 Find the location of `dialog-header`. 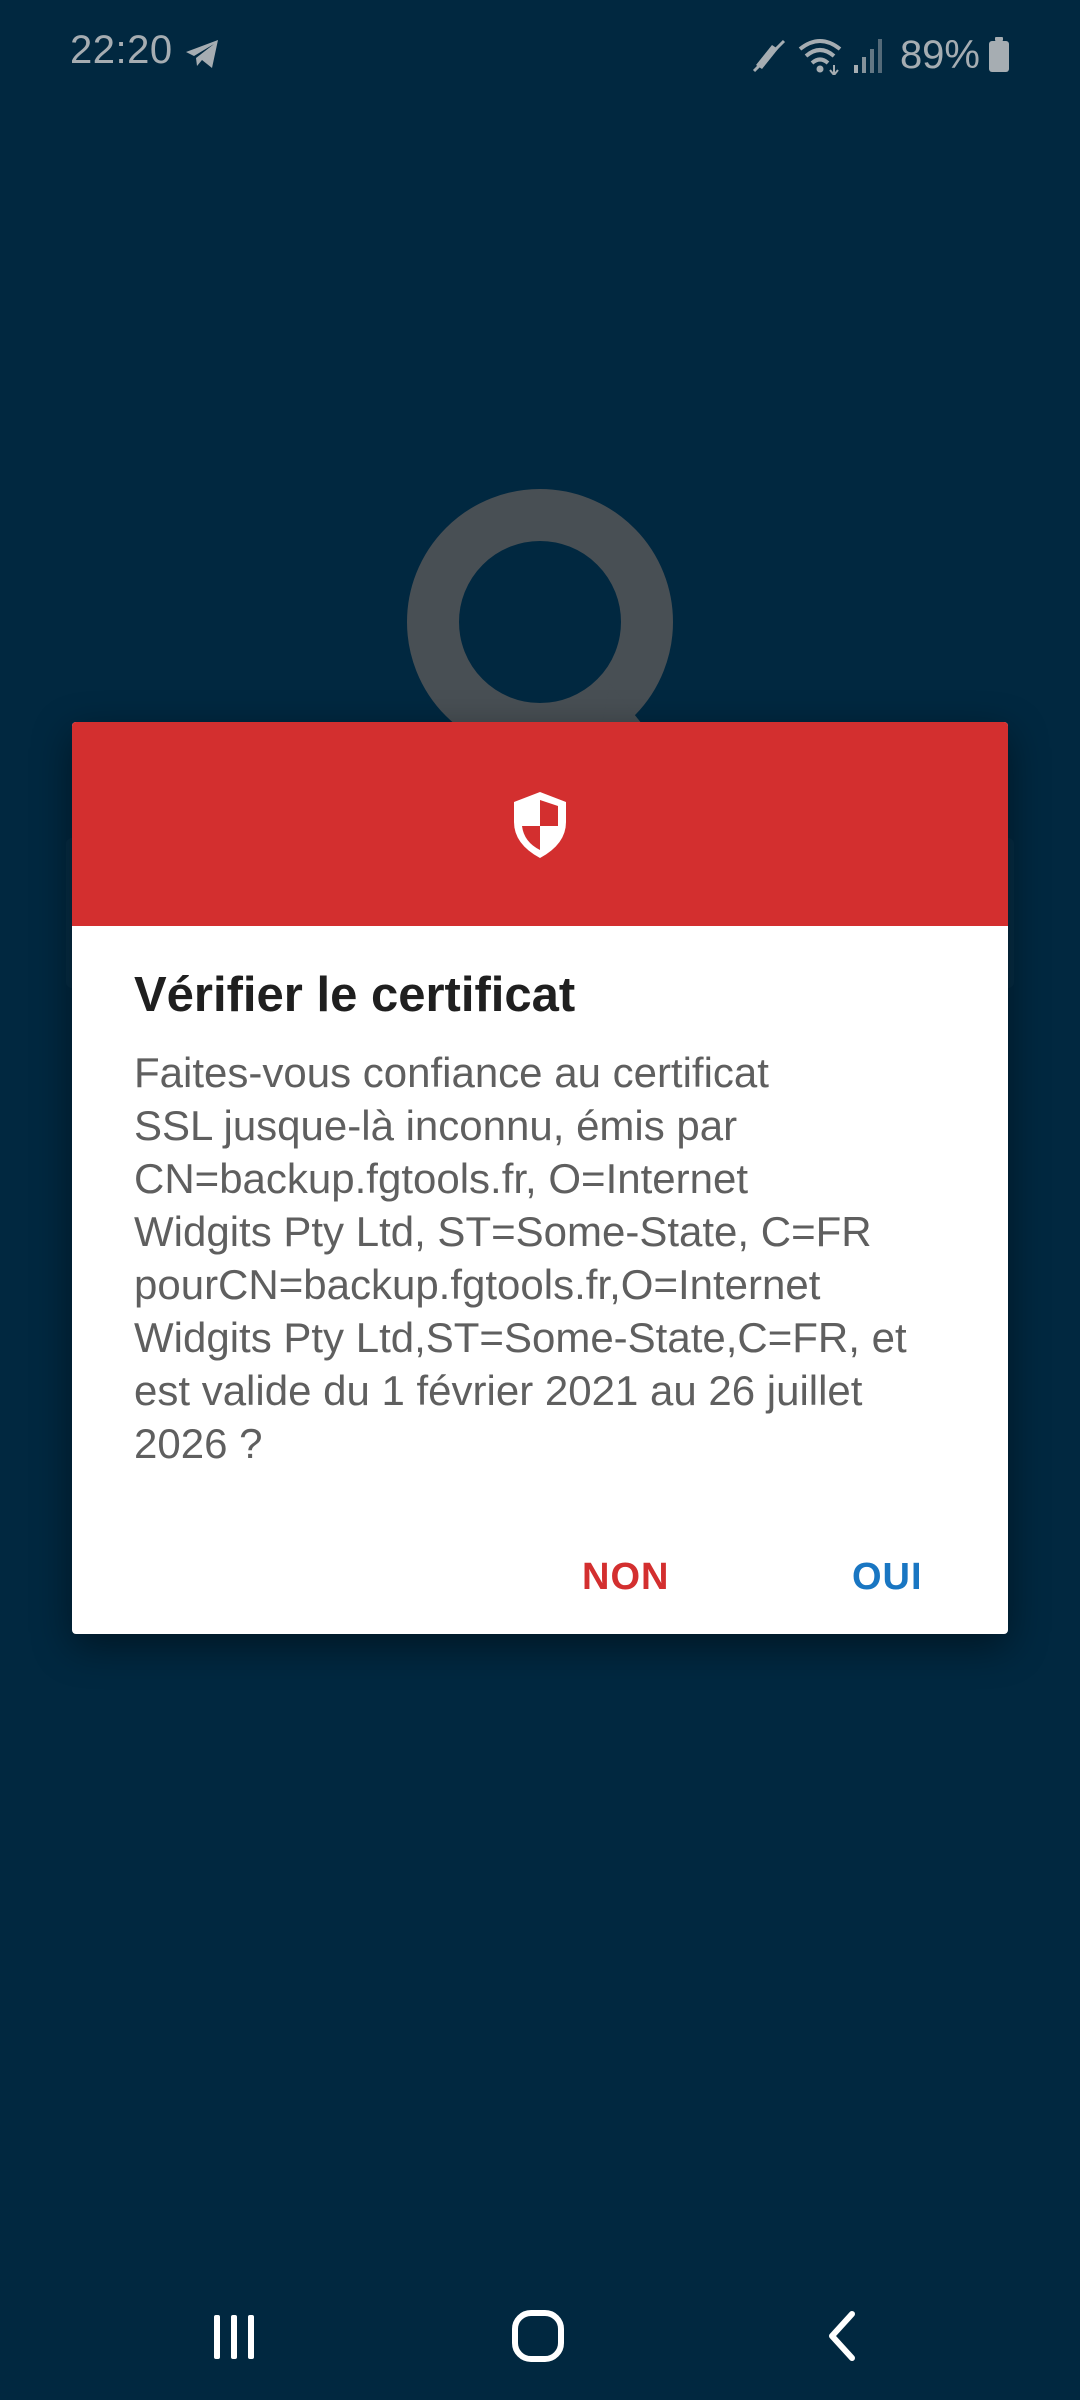

dialog-header is located at coordinates (540, 824).